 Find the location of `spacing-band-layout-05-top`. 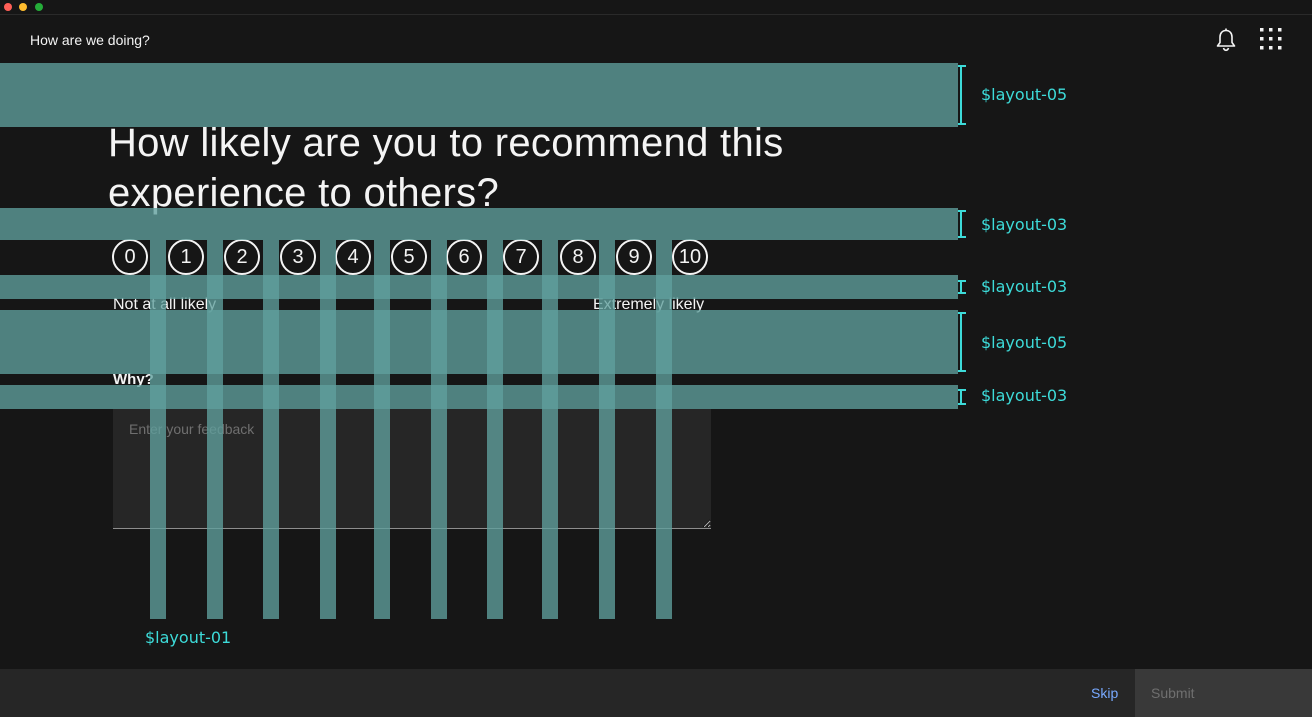

spacing-band-layout-05-top is located at coordinates (479, 95).